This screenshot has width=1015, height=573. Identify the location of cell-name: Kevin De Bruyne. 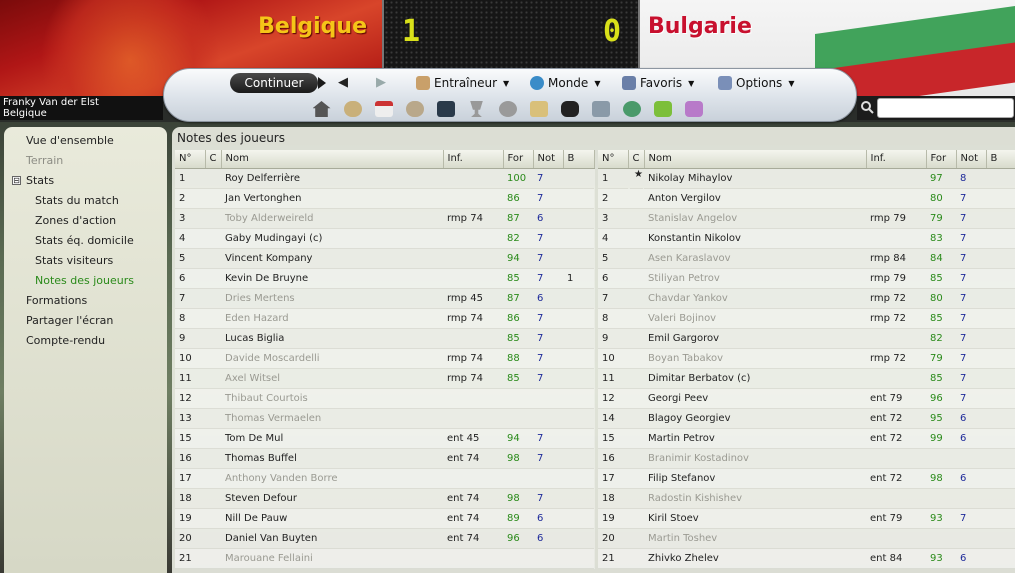
(332, 278).